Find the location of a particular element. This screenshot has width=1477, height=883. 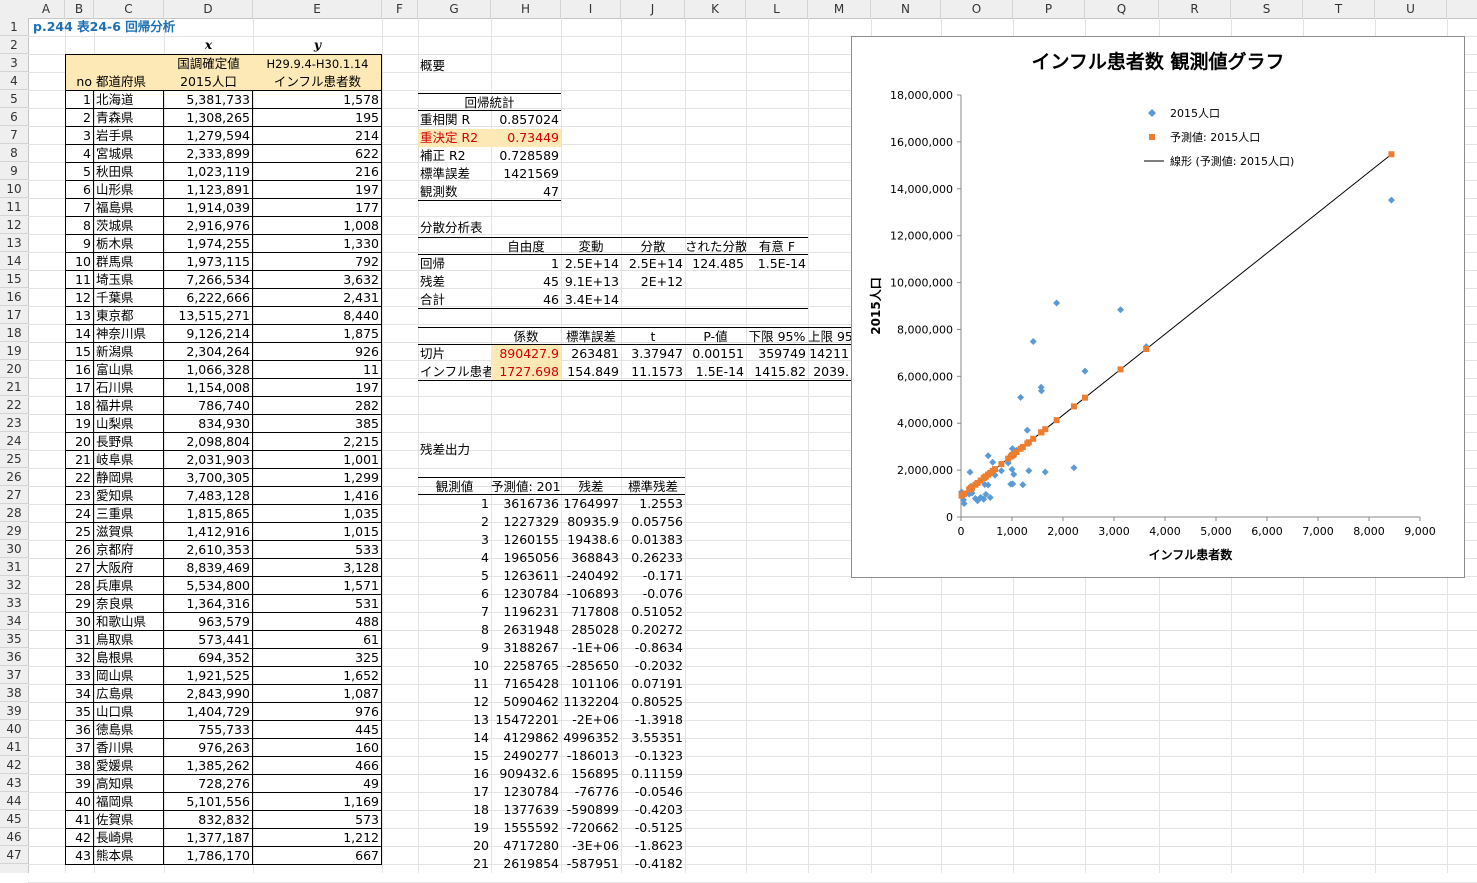

pref-name-cell: 島根県 is located at coordinates (129, 658).